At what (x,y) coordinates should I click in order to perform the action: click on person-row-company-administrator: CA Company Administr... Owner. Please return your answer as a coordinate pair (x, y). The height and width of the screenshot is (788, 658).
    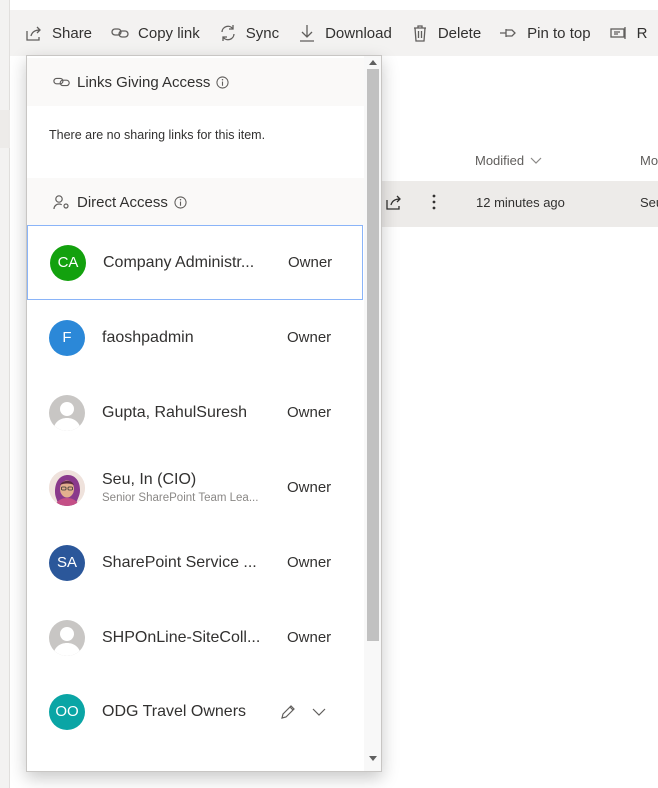
    Looking at the image, I should click on (195, 262).